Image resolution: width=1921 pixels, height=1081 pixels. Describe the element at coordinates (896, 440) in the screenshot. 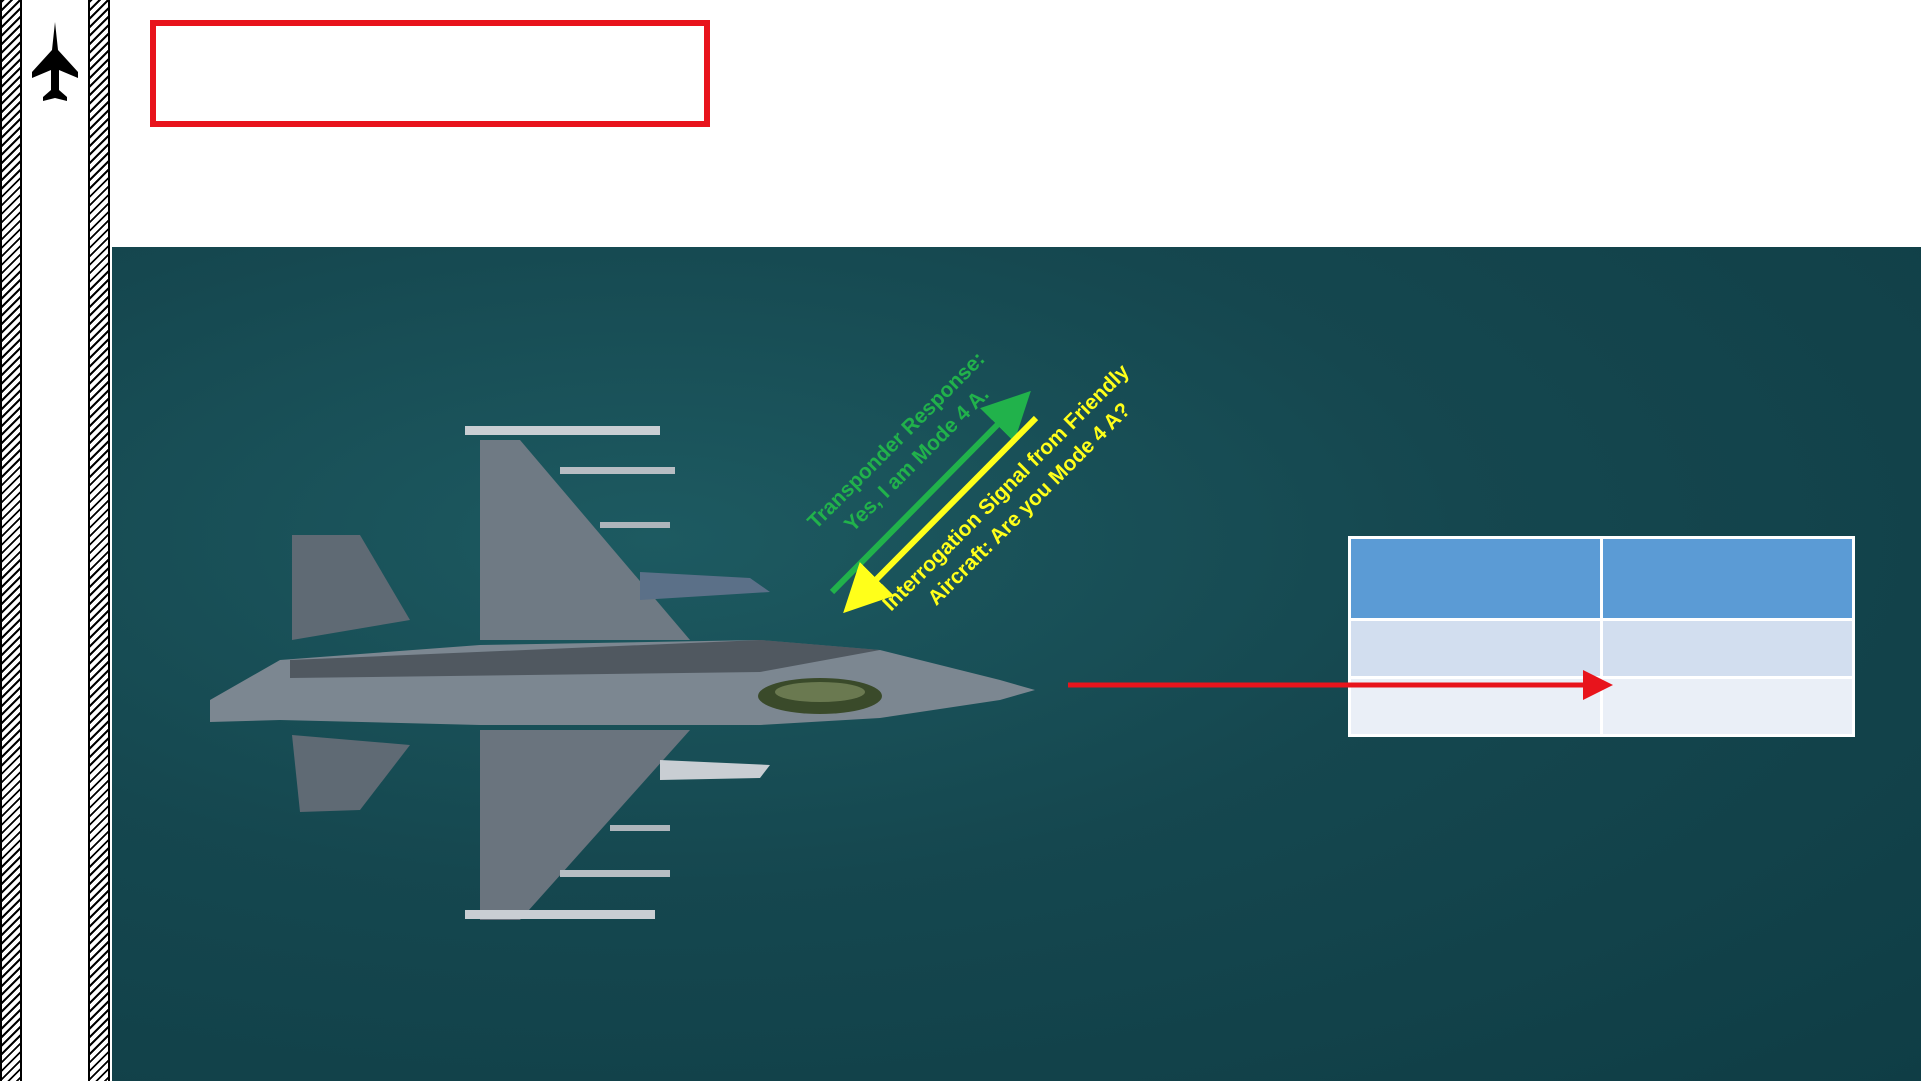

I see `transponder-label-line1: Transponder Response:` at that location.